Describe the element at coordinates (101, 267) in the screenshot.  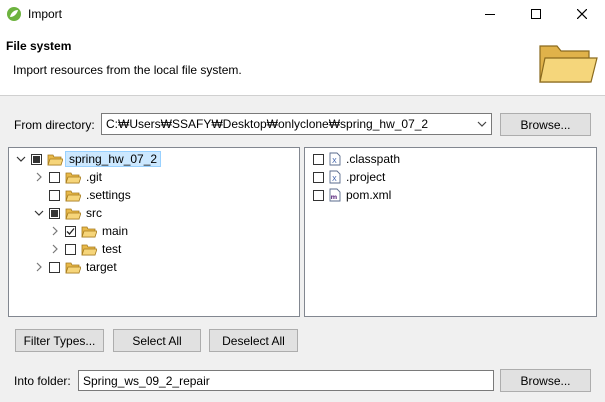
I see `tree-item-label: target` at that location.